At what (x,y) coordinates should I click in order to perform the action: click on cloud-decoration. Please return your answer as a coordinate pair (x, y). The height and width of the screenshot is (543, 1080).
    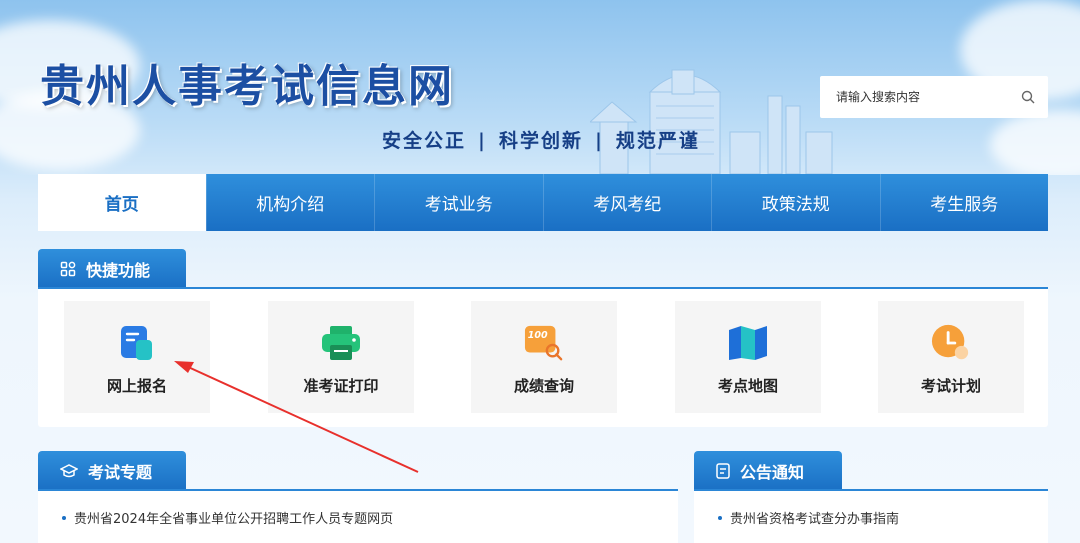
    Looking at the image, I should click on (1035, 142).